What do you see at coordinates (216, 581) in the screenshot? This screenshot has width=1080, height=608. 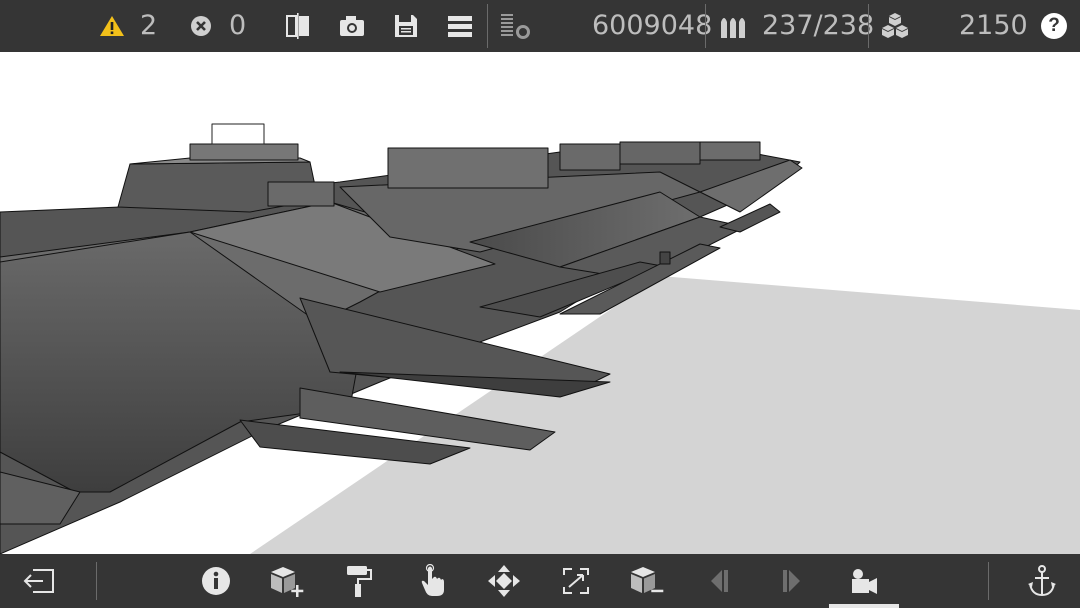 I see `info-icon` at bounding box center [216, 581].